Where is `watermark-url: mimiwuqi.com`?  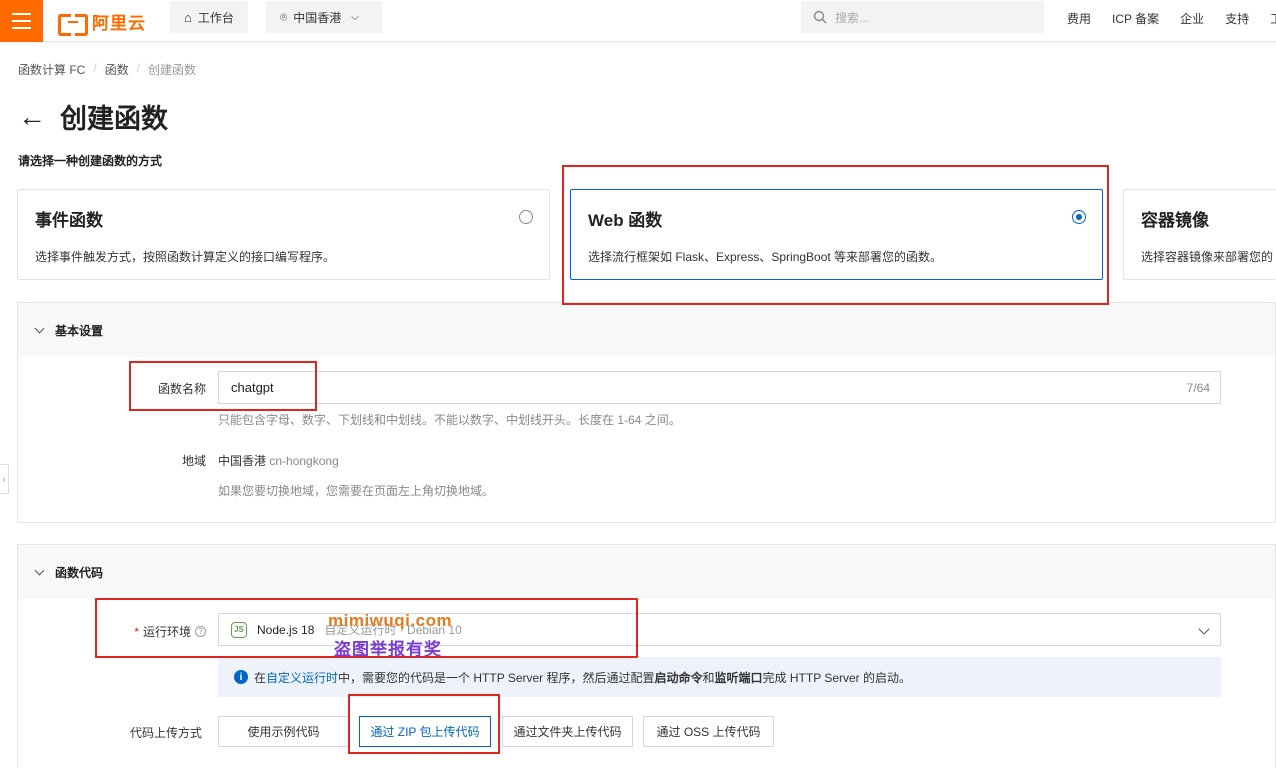 watermark-url: mimiwuqi.com is located at coordinates (390, 620).